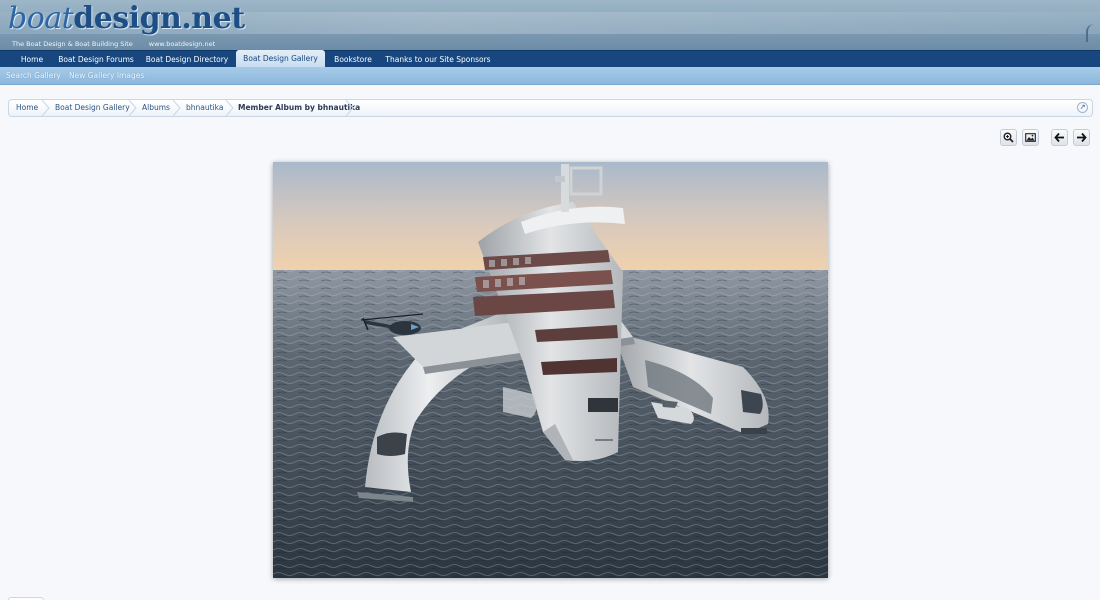  I want to click on image-icon, so click(1030, 137).